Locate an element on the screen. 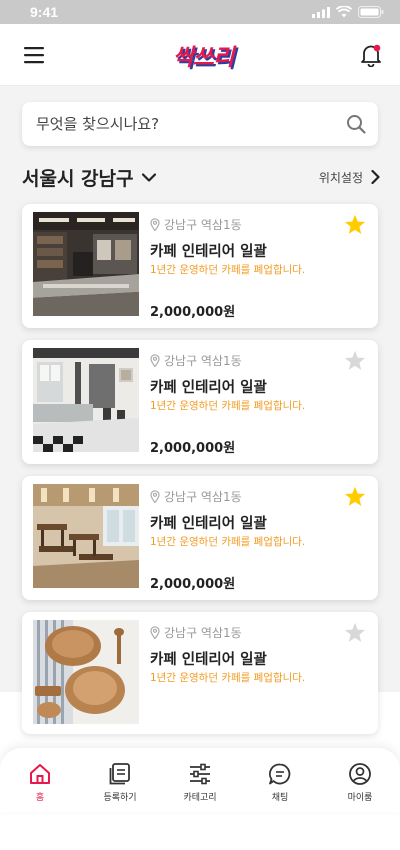  search-bar is located at coordinates (200, 124).